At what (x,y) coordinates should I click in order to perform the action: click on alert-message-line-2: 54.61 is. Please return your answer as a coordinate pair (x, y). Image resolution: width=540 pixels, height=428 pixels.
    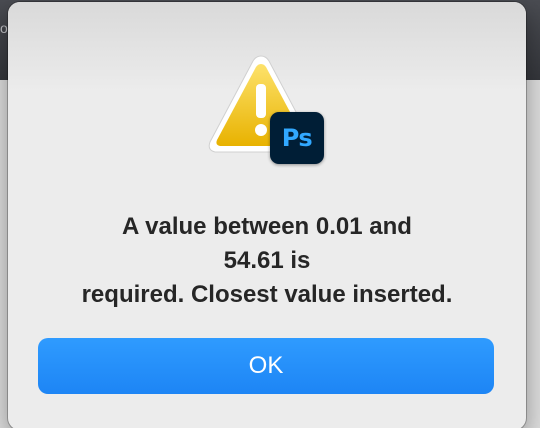
    Looking at the image, I should click on (267, 260).